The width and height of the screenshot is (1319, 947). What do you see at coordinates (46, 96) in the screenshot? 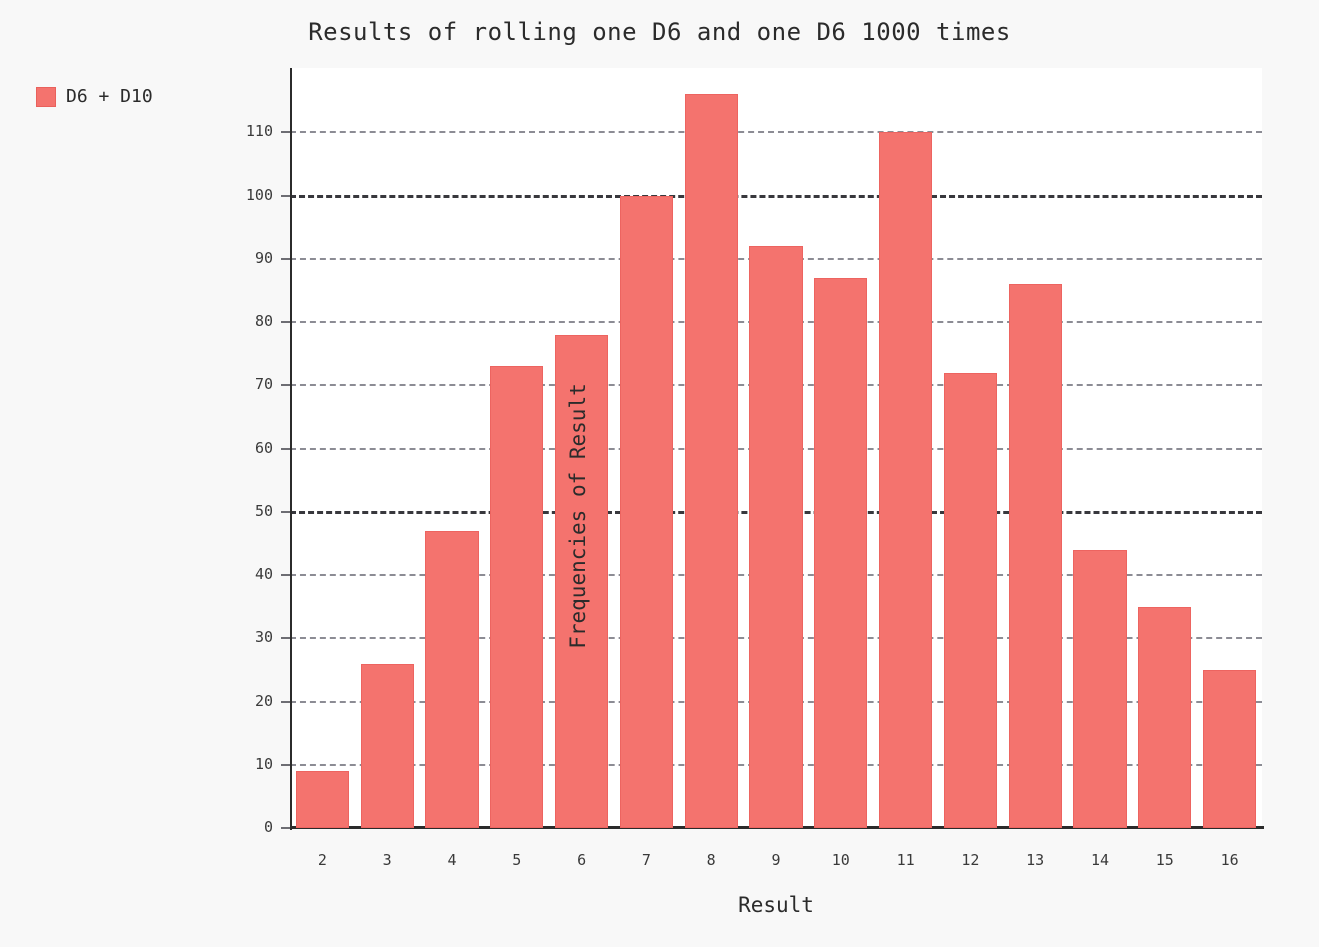
I see `legend-swatch-d6-d10` at bounding box center [46, 96].